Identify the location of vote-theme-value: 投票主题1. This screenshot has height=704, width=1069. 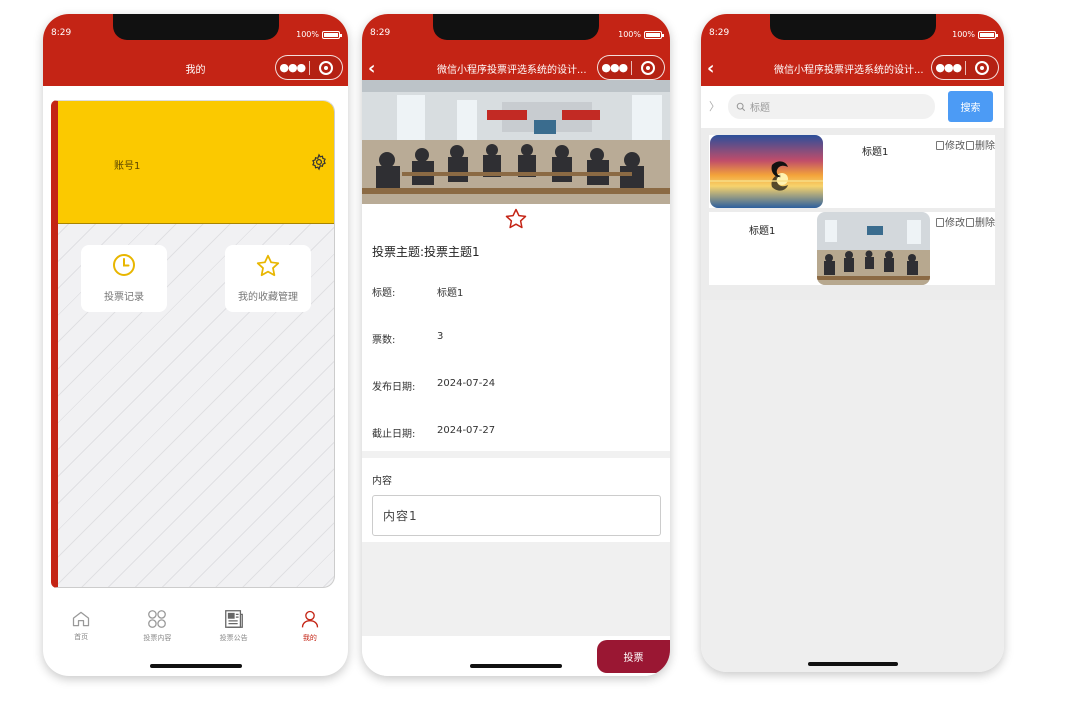
(452, 252).